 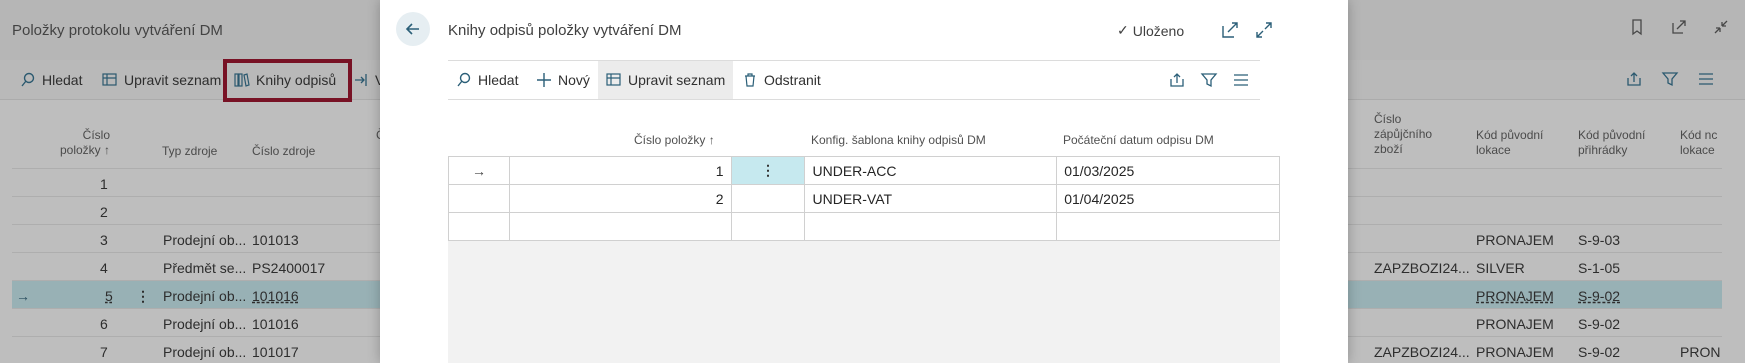 What do you see at coordinates (1168, 198) in the screenshot?
I see `cell-start-date: 01/04/2025` at bounding box center [1168, 198].